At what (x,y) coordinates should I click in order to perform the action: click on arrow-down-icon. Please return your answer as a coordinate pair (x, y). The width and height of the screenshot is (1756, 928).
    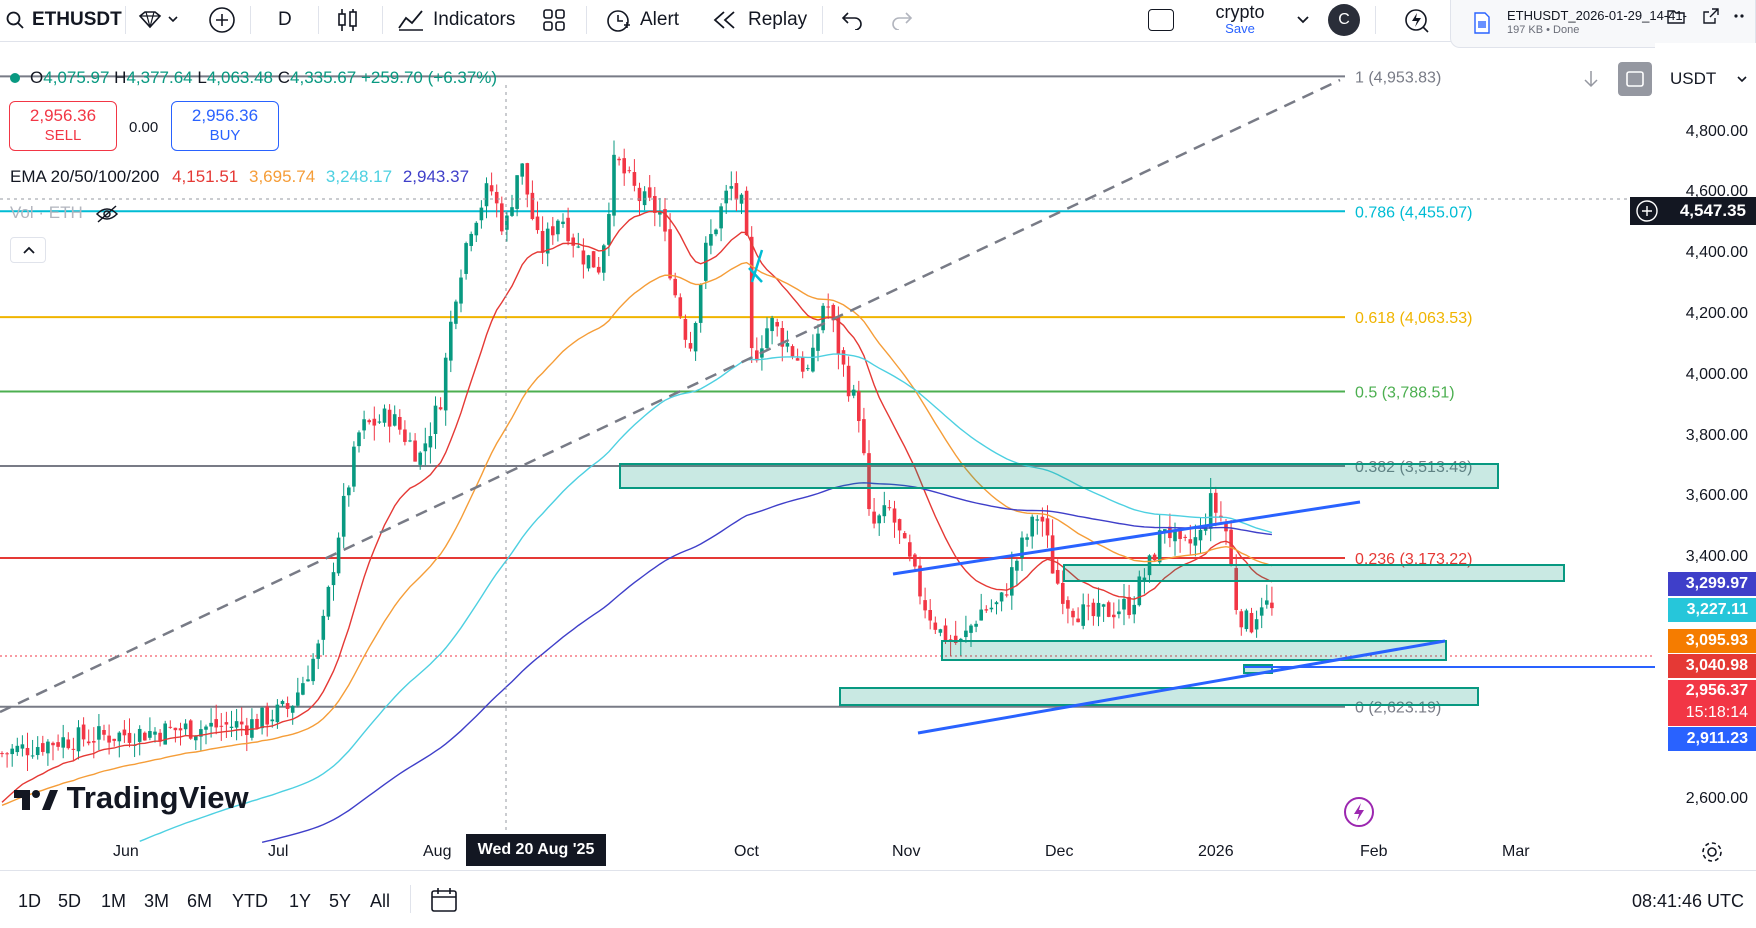
    Looking at the image, I should click on (1591, 79).